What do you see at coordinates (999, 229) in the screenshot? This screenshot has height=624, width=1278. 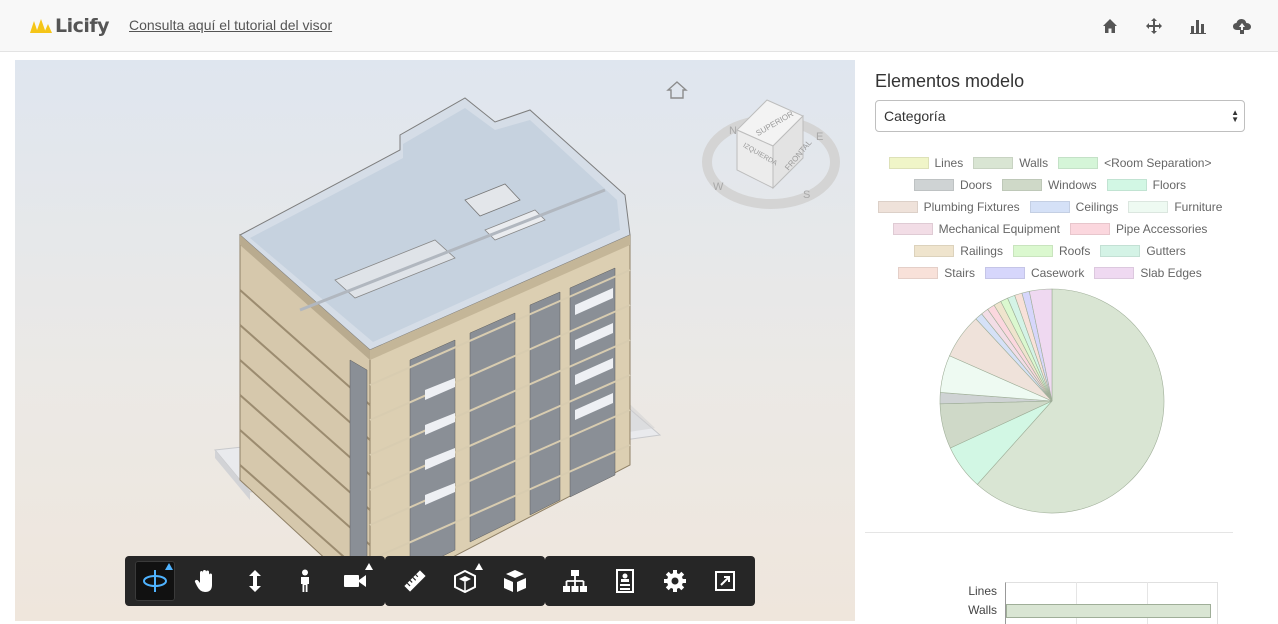 I see `legend-label: Mechanical Equipment` at bounding box center [999, 229].